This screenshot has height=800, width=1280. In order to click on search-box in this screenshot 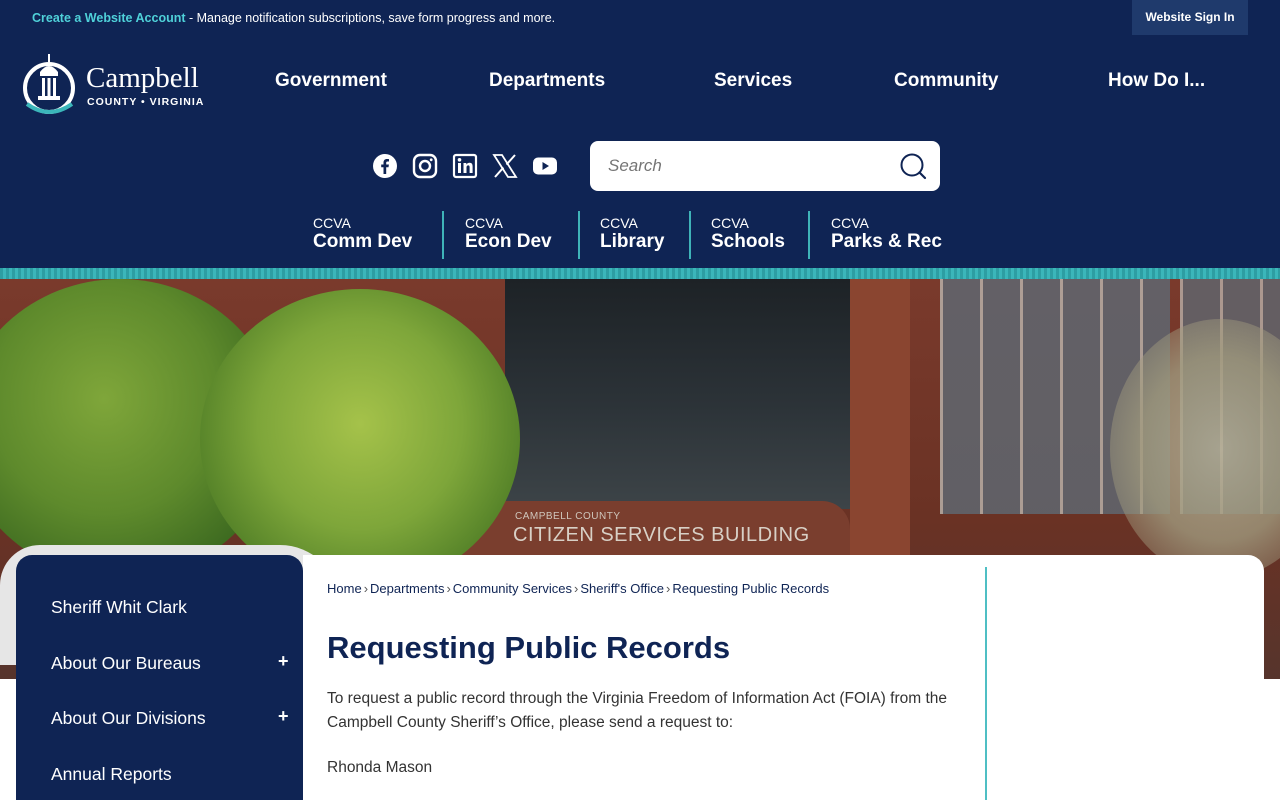, I will do `click(765, 166)`.